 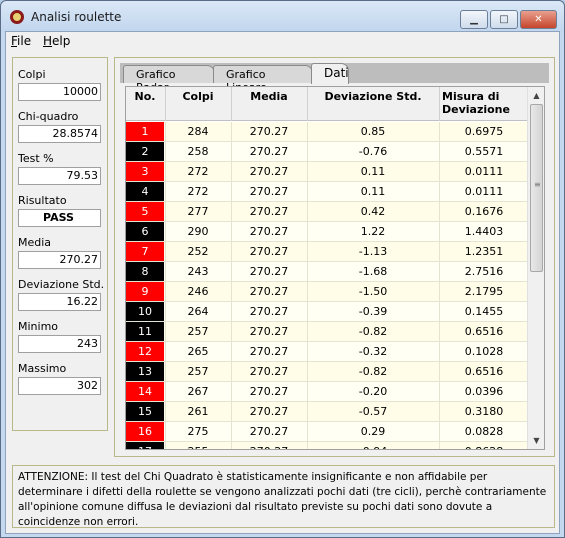 I want to click on cell-colpi: 275, so click(x=198, y=431).